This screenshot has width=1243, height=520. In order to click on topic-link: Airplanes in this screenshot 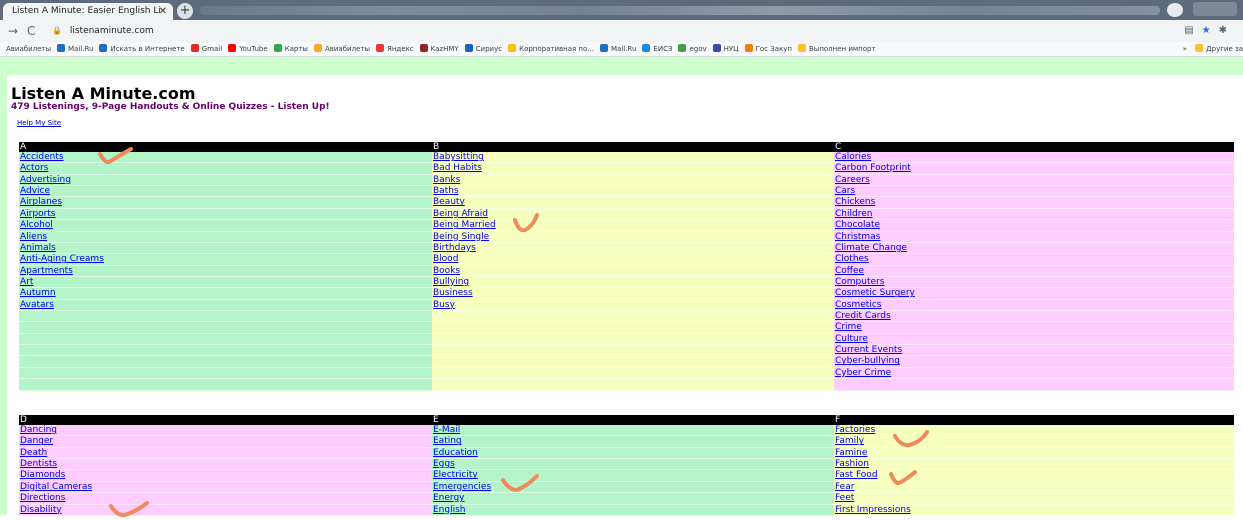, I will do `click(225, 203)`.